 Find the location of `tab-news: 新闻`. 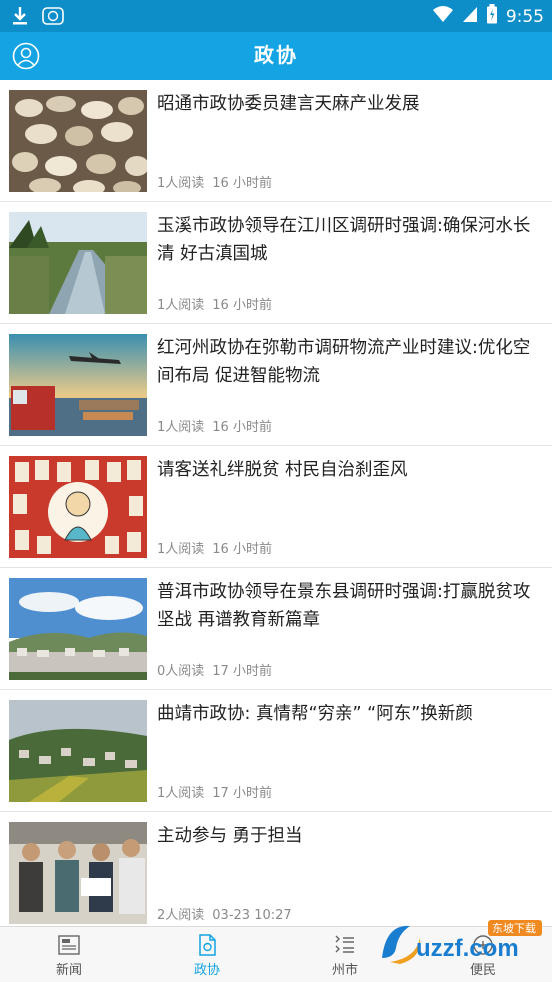

tab-news: 新闻 is located at coordinates (69, 954).